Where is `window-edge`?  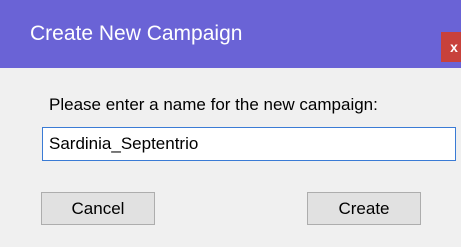
window-edge is located at coordinates (464, 123).